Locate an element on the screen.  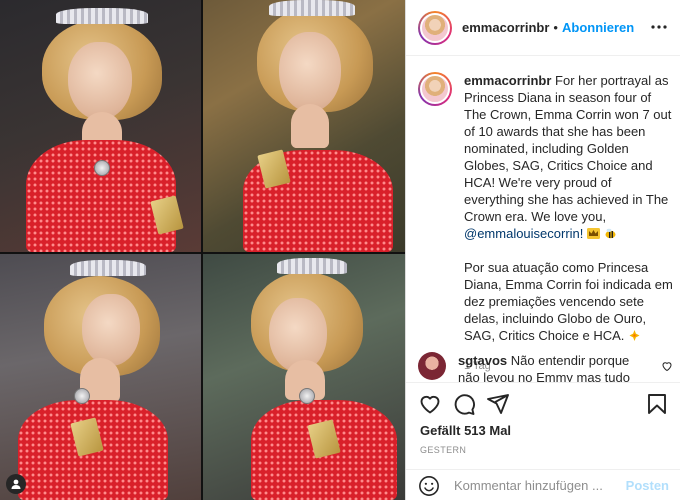
profile-avatar is located at coordinates (435, 27).